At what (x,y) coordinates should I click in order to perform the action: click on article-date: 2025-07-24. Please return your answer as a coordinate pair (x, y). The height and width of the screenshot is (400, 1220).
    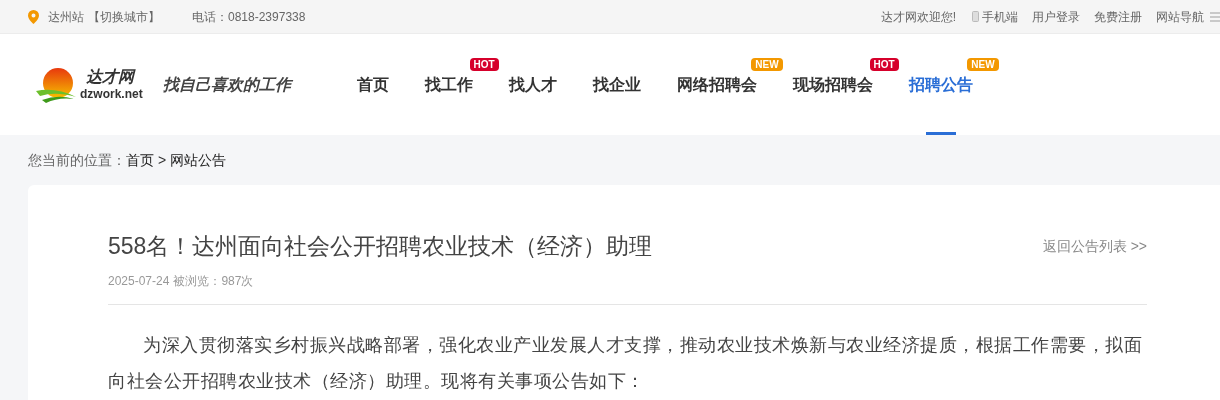
    Looking at the image, I should click on (139, 281).